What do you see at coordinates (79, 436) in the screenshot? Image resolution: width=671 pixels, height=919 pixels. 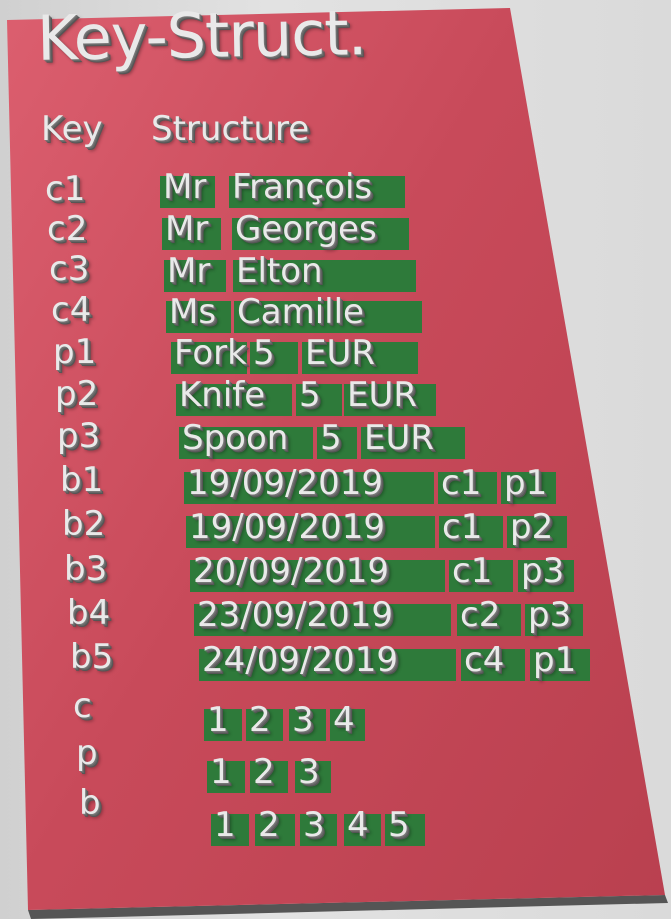 I see `row-key: p3` at bounding box center [79, 436].